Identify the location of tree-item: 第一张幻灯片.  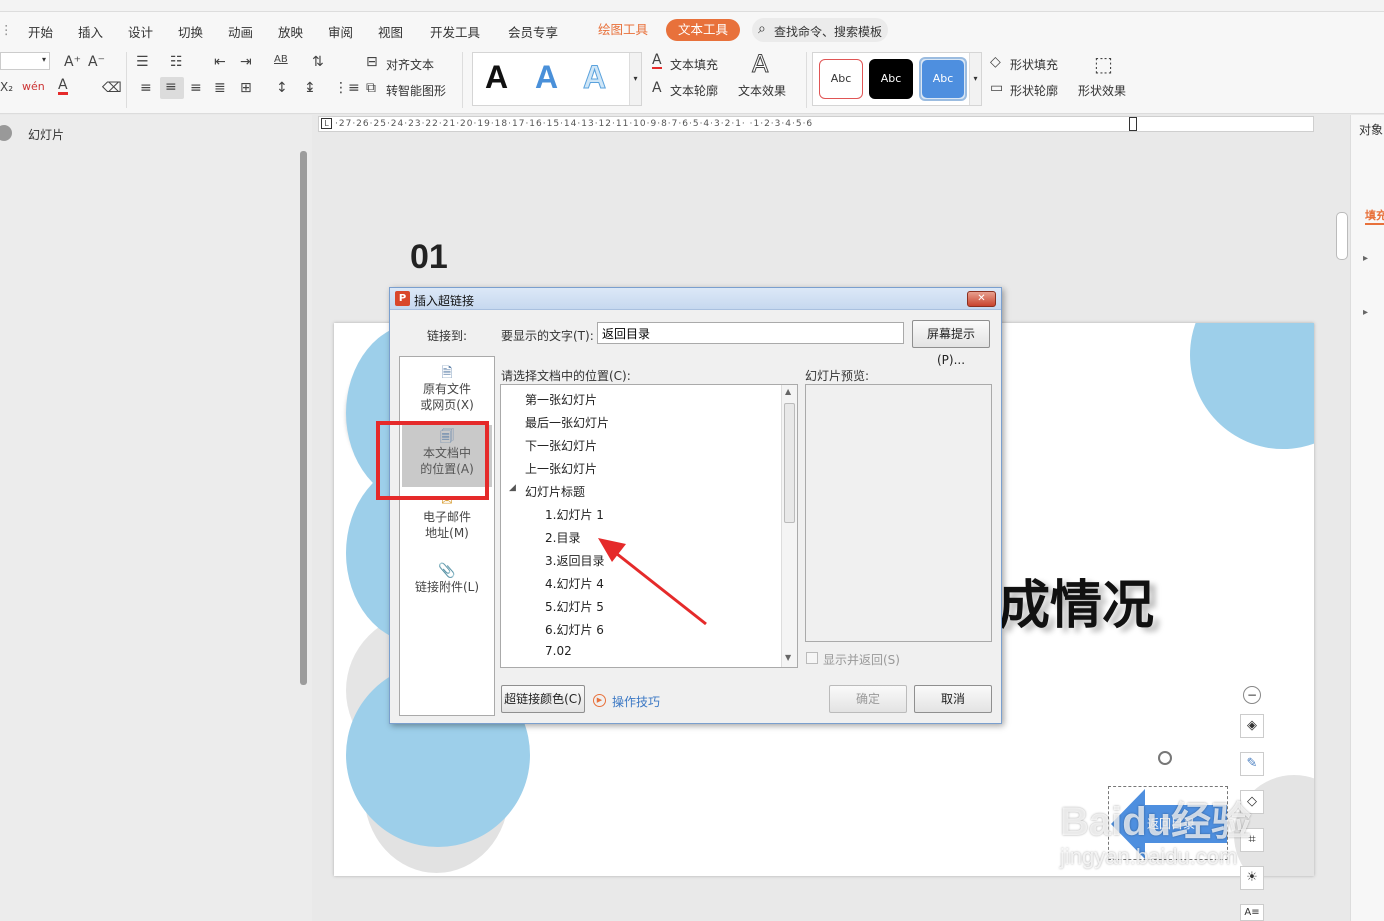
(561, 399).